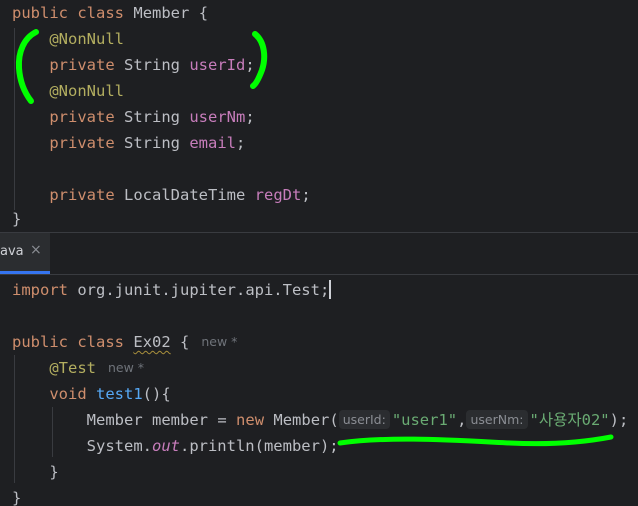 Image resolution: width=638 pixels, height=506 pixels. Describe the element at coordinates (152, 342) in the screenshot. I see `class-name: Ex02` at that location.